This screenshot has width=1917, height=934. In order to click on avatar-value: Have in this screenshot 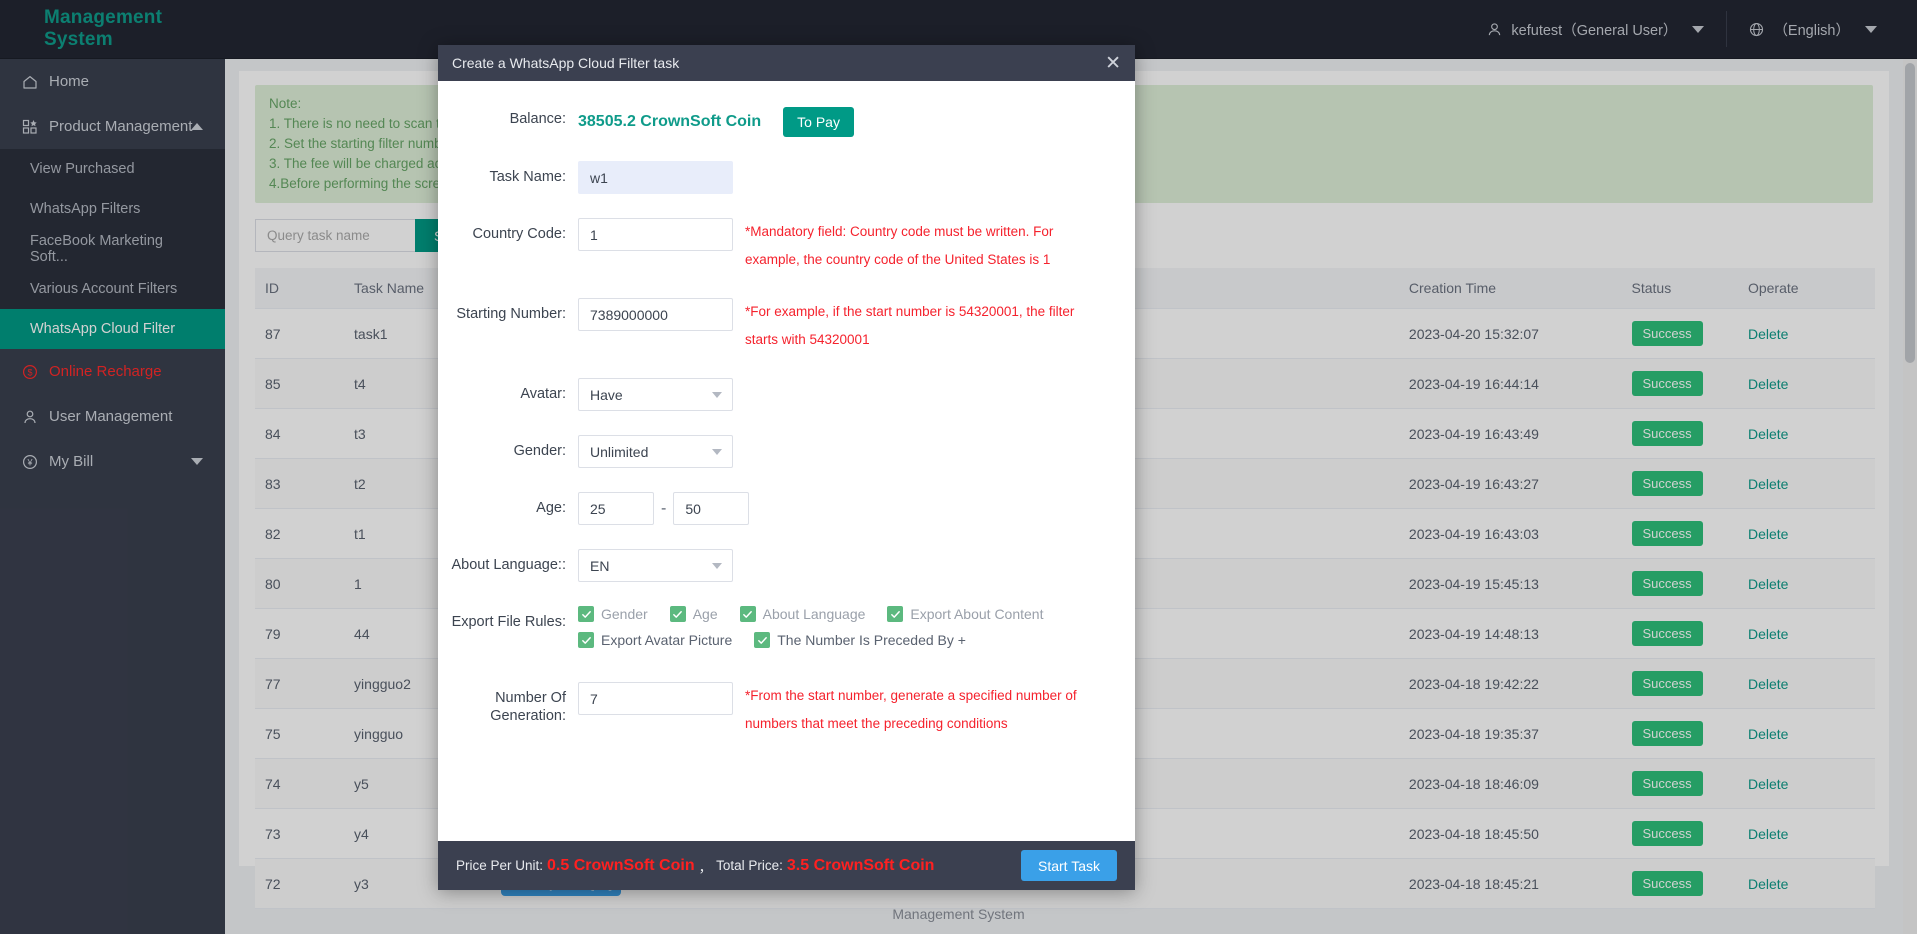, I will do `click(606, 394)`.